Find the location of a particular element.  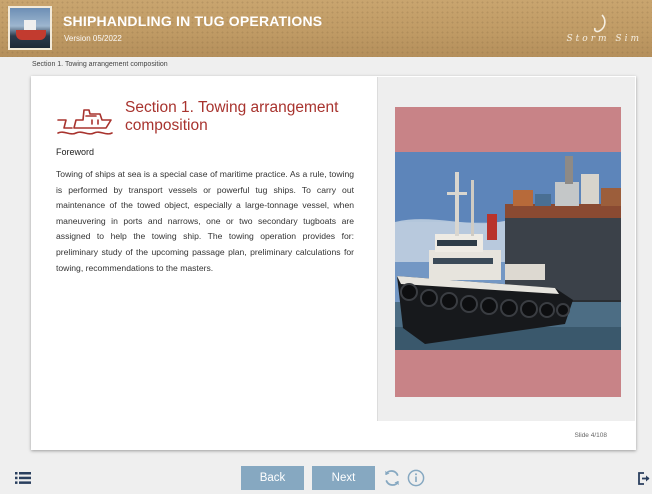

panel-divider is located at coordinates (377, 249).